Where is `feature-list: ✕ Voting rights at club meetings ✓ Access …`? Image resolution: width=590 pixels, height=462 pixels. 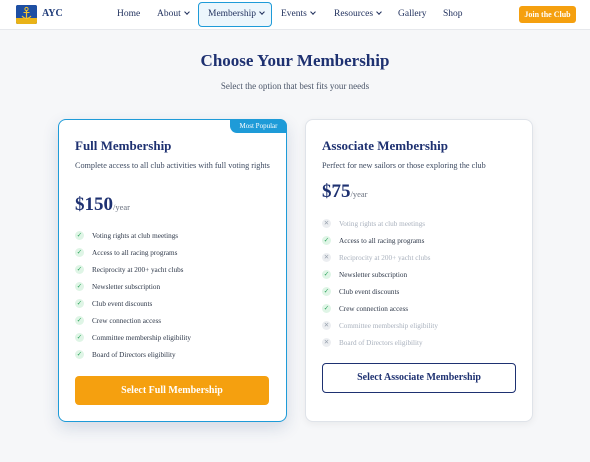
feature-list: ✕ Voting rights at club meetings ✓ Access … is located at coordinates (380, 283).